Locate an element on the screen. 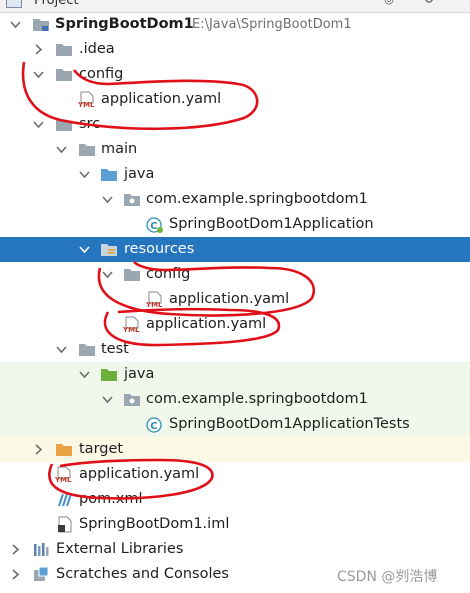 The image size is (470, 593). tree-label: .idea is located at coordinates (97, 49).